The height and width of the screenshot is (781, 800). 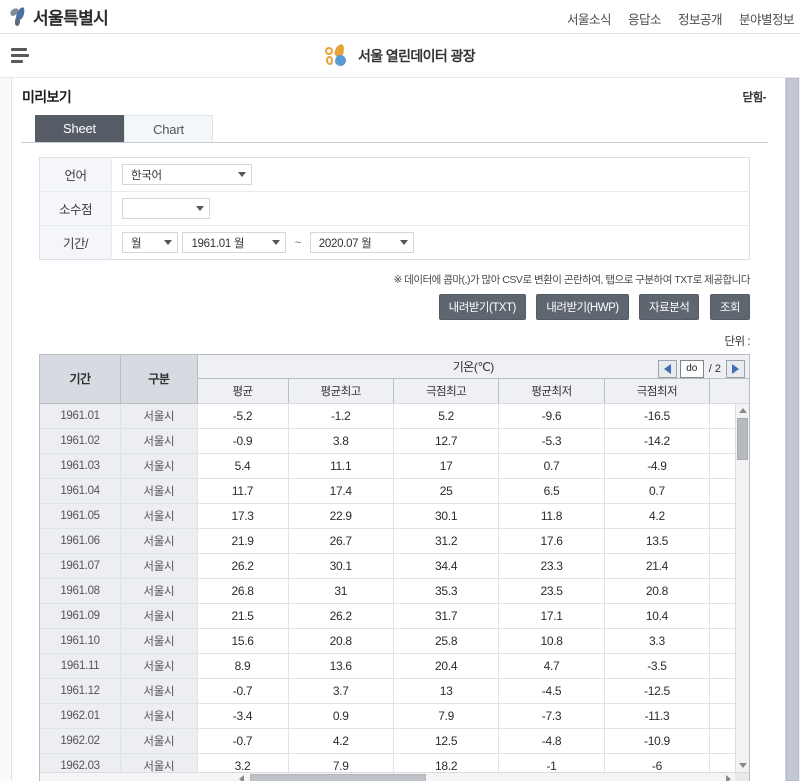 What do you see at coordinates (241, 777) in the screenshot?
I see `scroll-left-button` at bounding box center [241, 777].